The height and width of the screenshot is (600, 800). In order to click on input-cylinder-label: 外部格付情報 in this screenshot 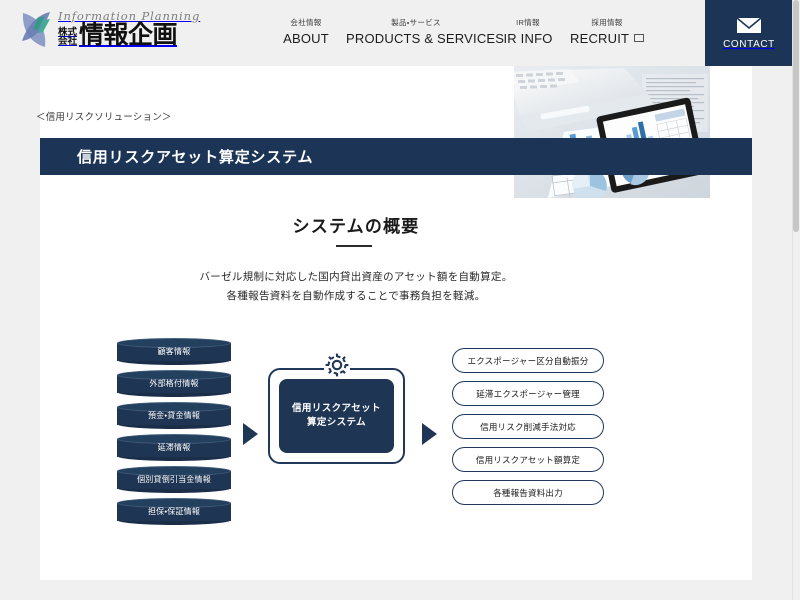, I will do `click(174, 383)`.